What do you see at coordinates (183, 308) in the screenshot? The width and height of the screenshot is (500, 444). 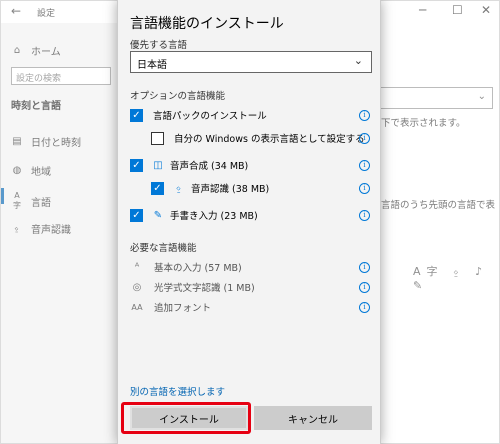 I see `feature-label: 追加フォント` at bounding box center [183, 308].